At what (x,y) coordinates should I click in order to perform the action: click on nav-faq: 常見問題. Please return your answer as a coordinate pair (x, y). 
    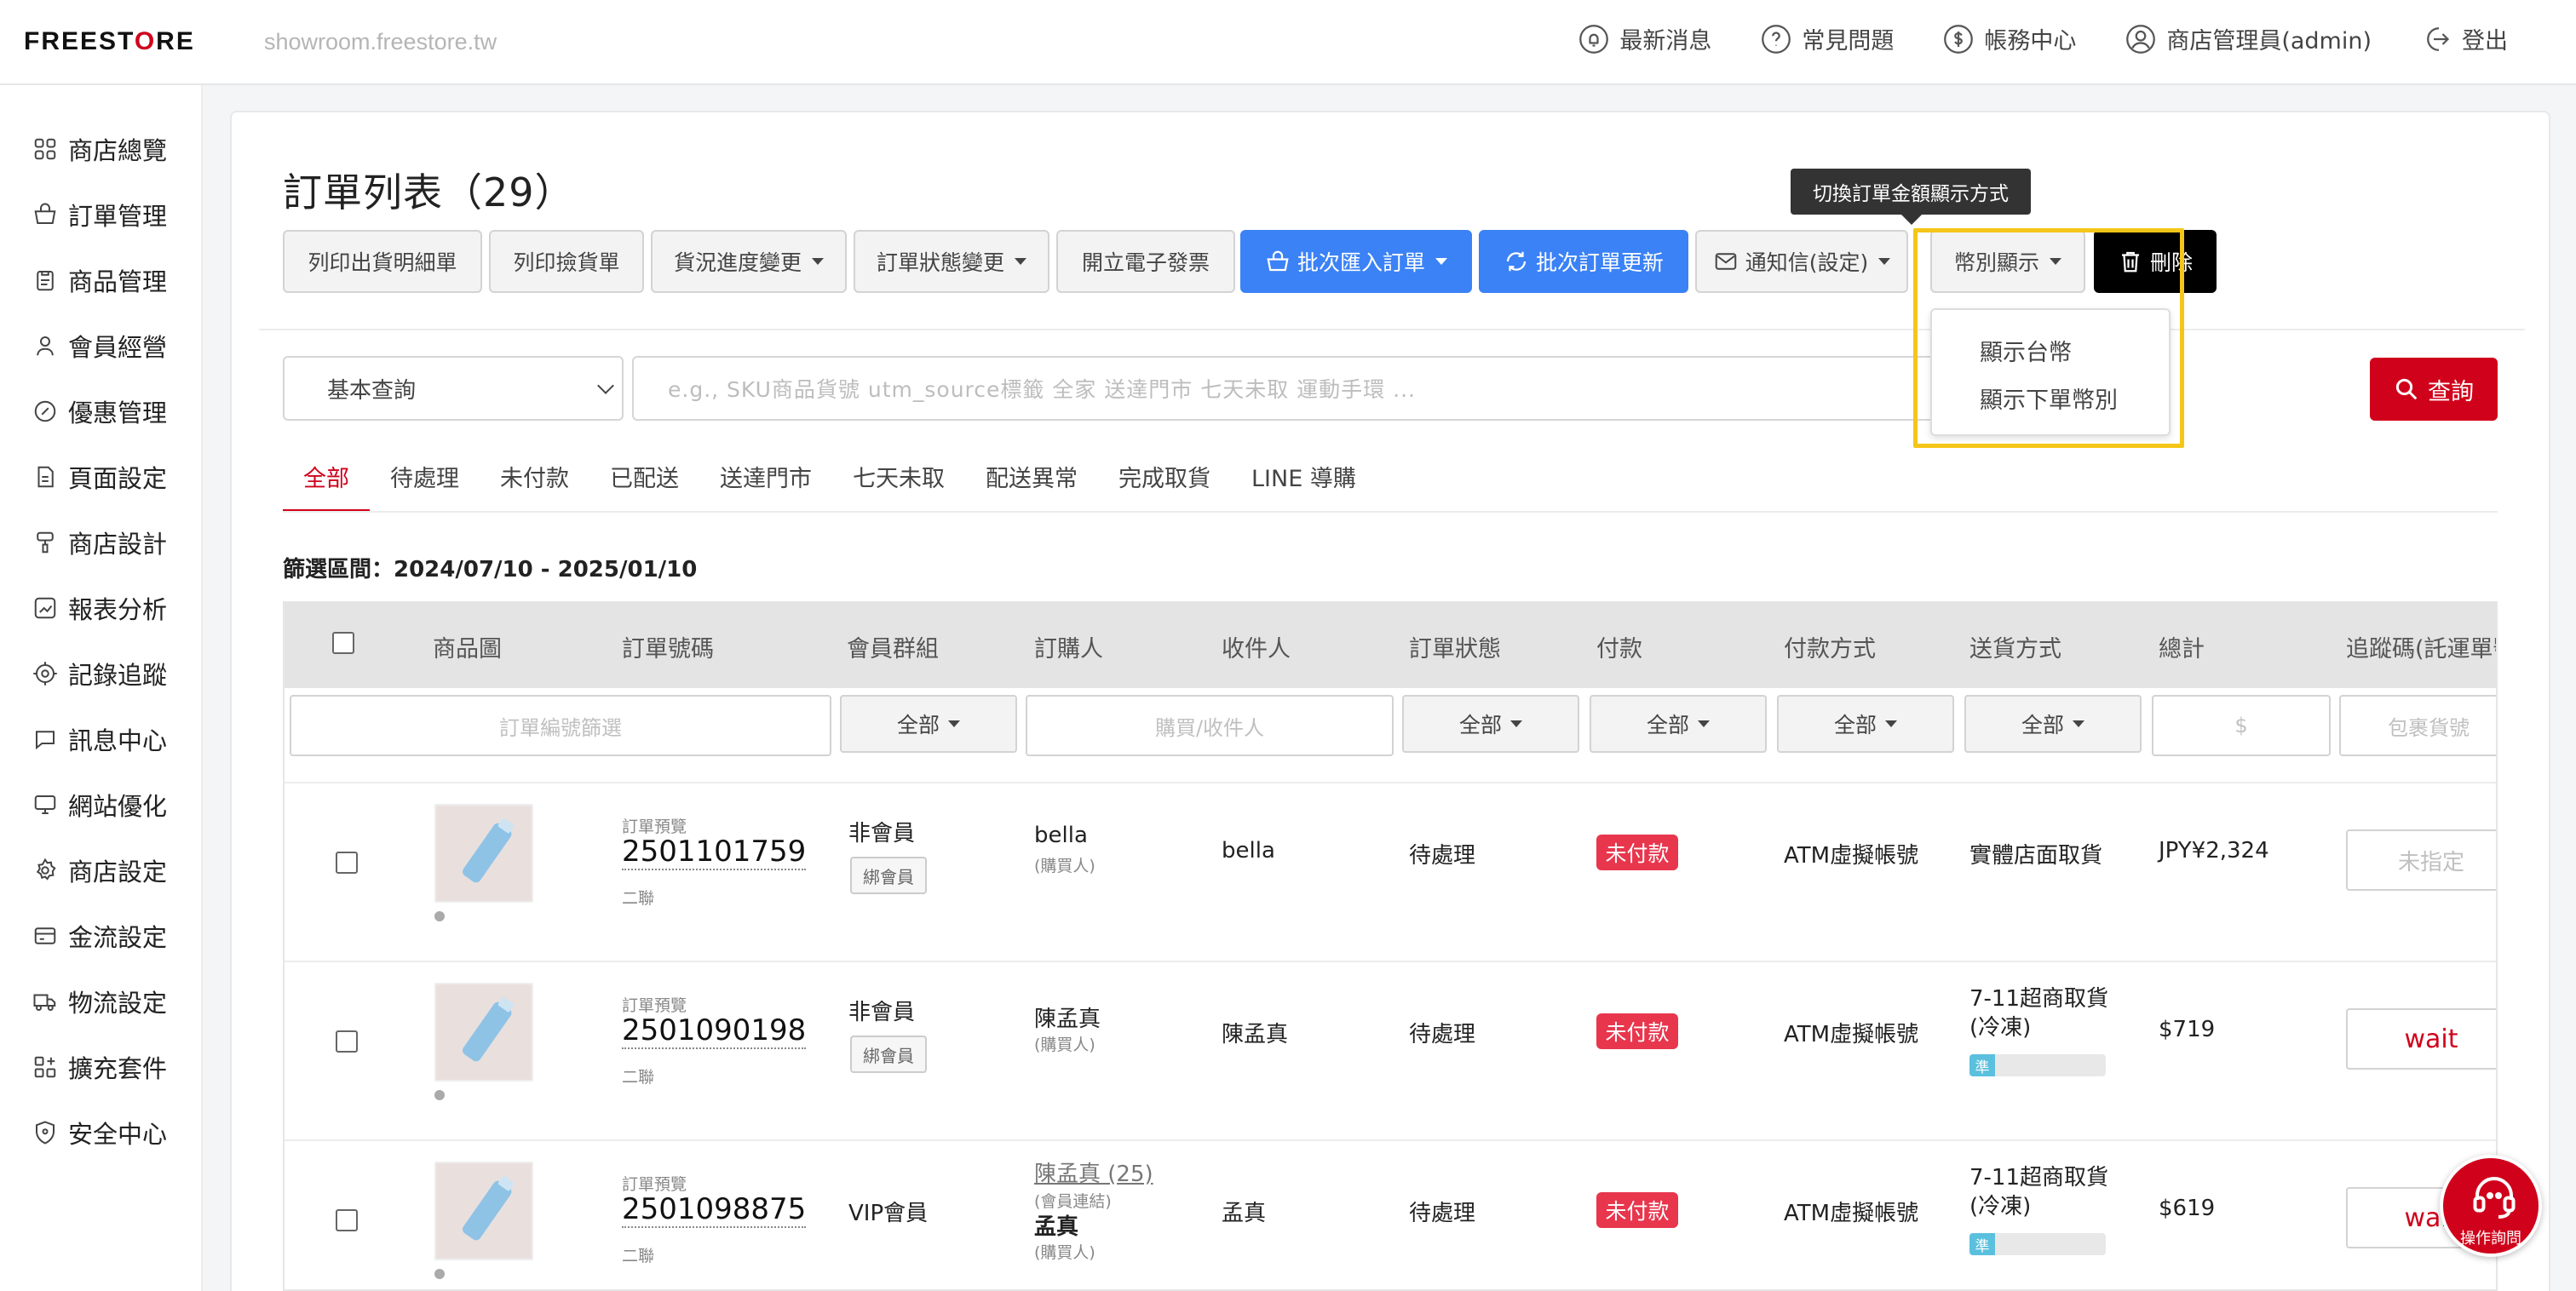
    Looking at the image, I should click on (1828, 38).